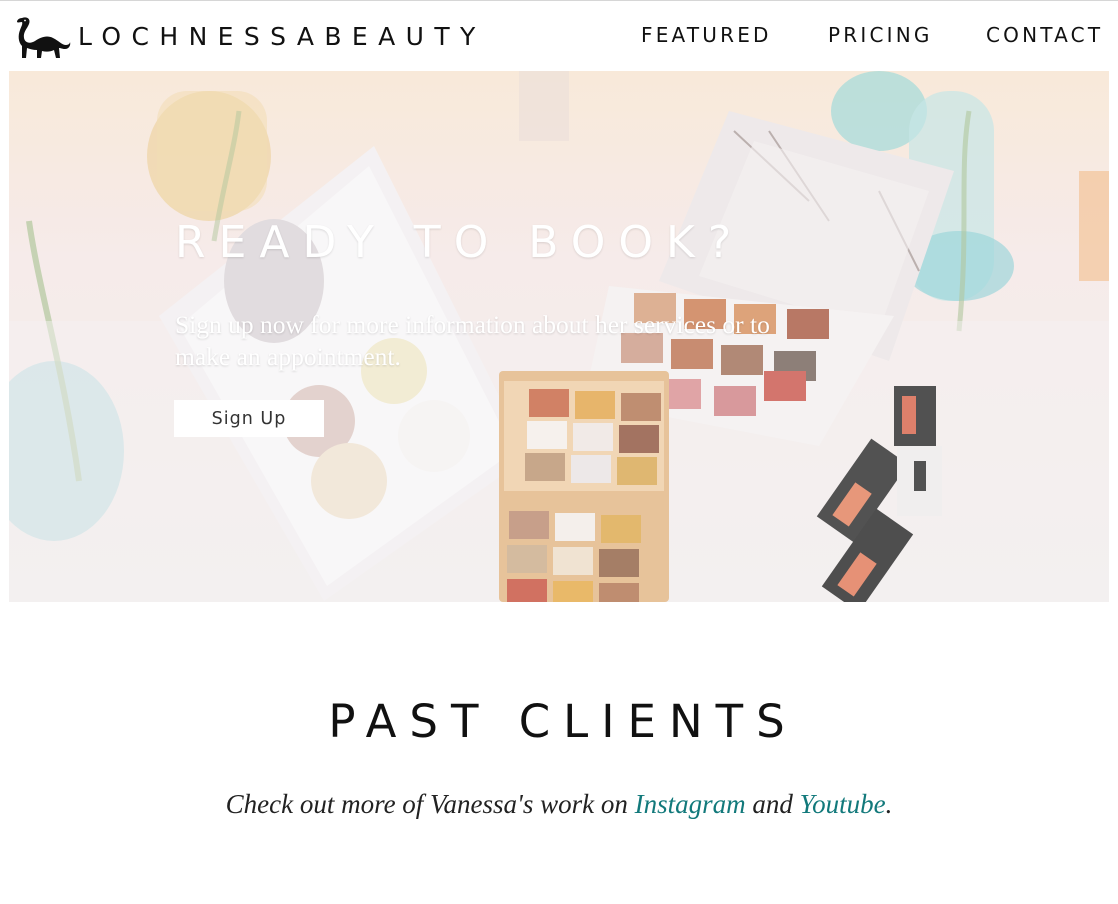 The height and width of the screenshot is (904, 1118). Describe the element at coordinates (249, 418) in the screenshot. I see `sign-up-button: Sign Up` at that location.